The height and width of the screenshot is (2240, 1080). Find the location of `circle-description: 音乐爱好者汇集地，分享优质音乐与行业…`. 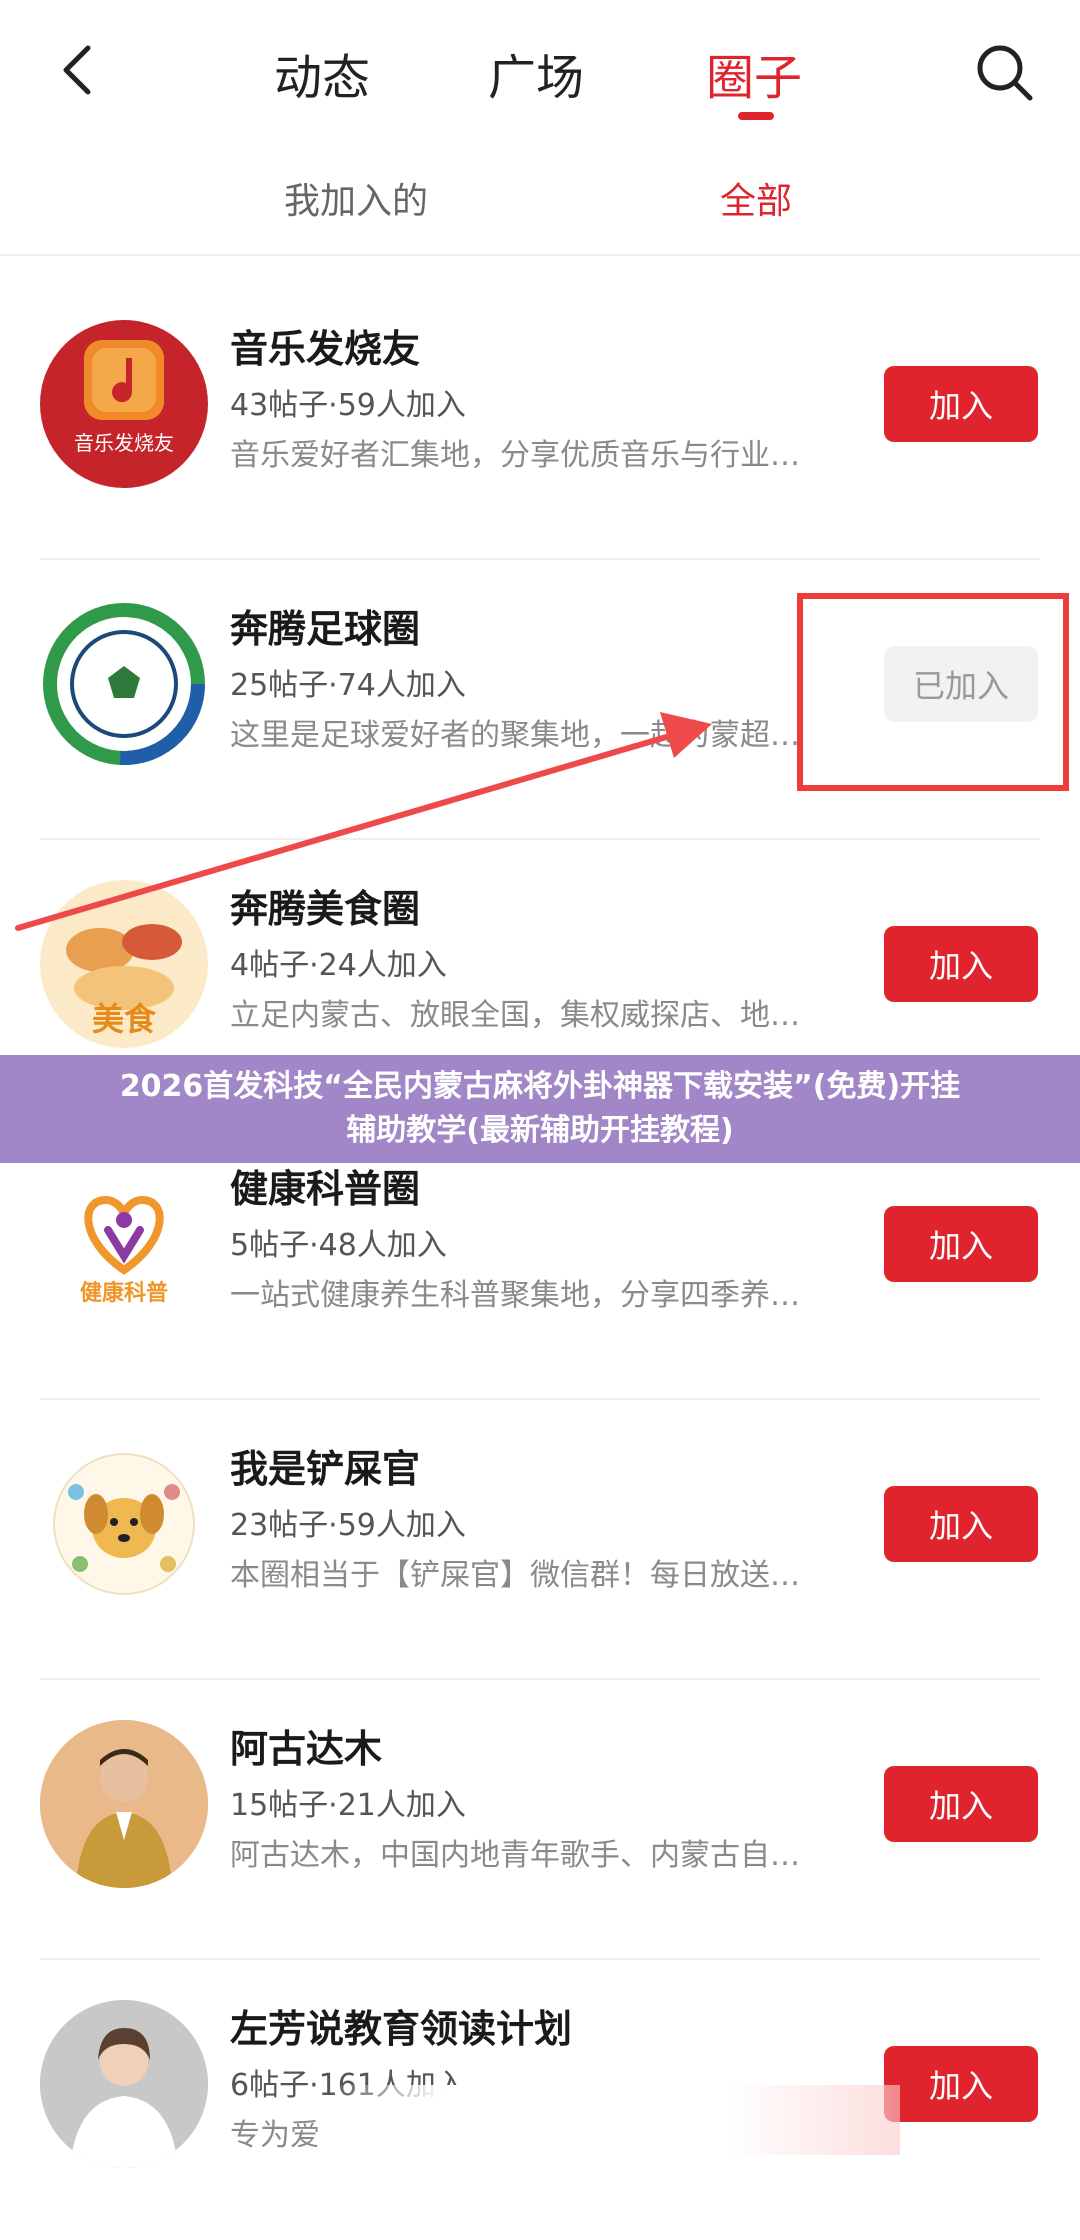

circle-description: 音乐爱好者汇集地，分享优质音乐与行业… is located at coordinates (515, 455).